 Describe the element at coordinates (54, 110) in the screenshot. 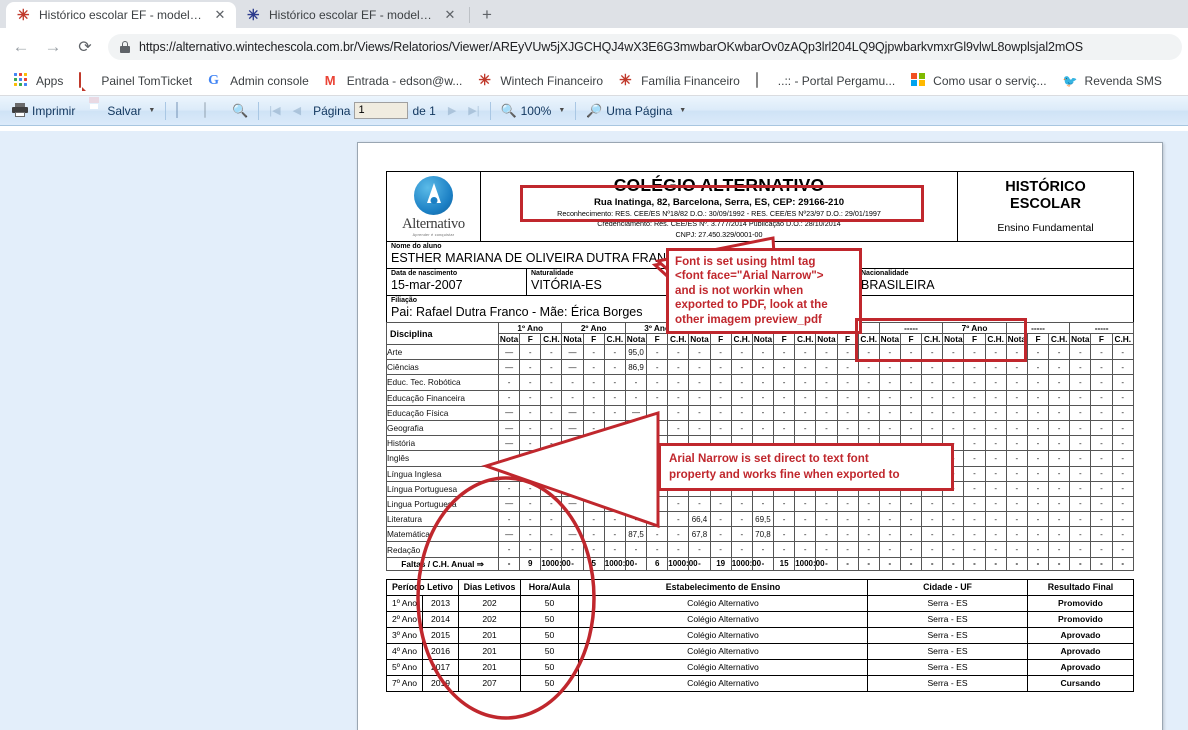

I see `print-label: Imprimir` at that location.